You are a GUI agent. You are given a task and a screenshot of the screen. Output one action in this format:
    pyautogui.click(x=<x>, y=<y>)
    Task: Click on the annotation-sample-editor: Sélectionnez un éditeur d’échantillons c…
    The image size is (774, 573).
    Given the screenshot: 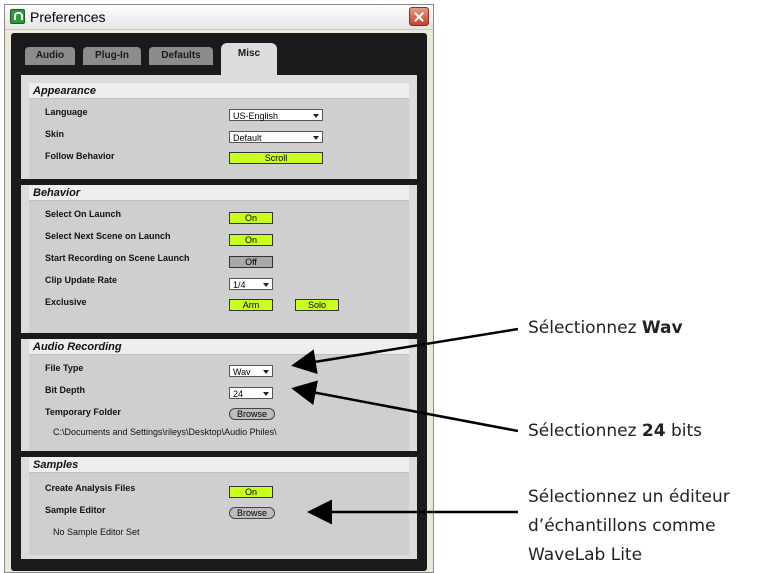 What is the action you would take?
    pyautogui.click(x=629, y=526)
    